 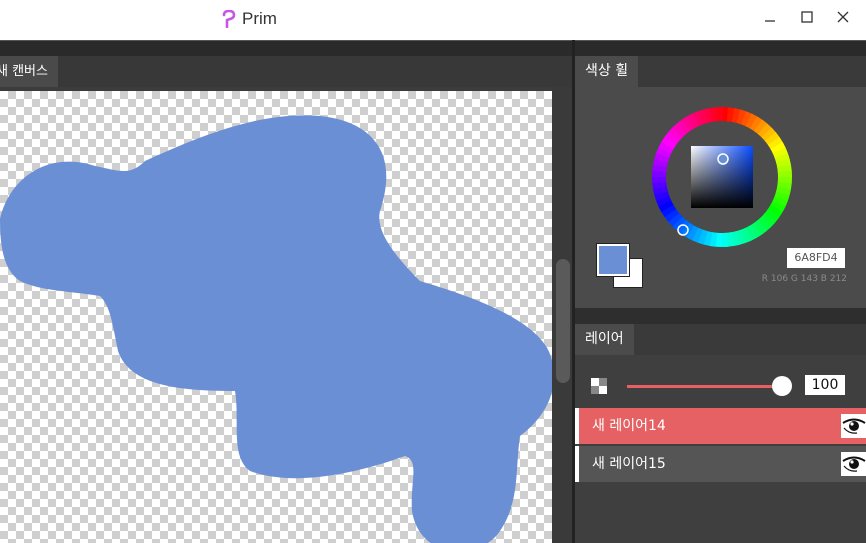 I want to click on hex-color-input: 6A8FD4, so click(x=816, y=258).